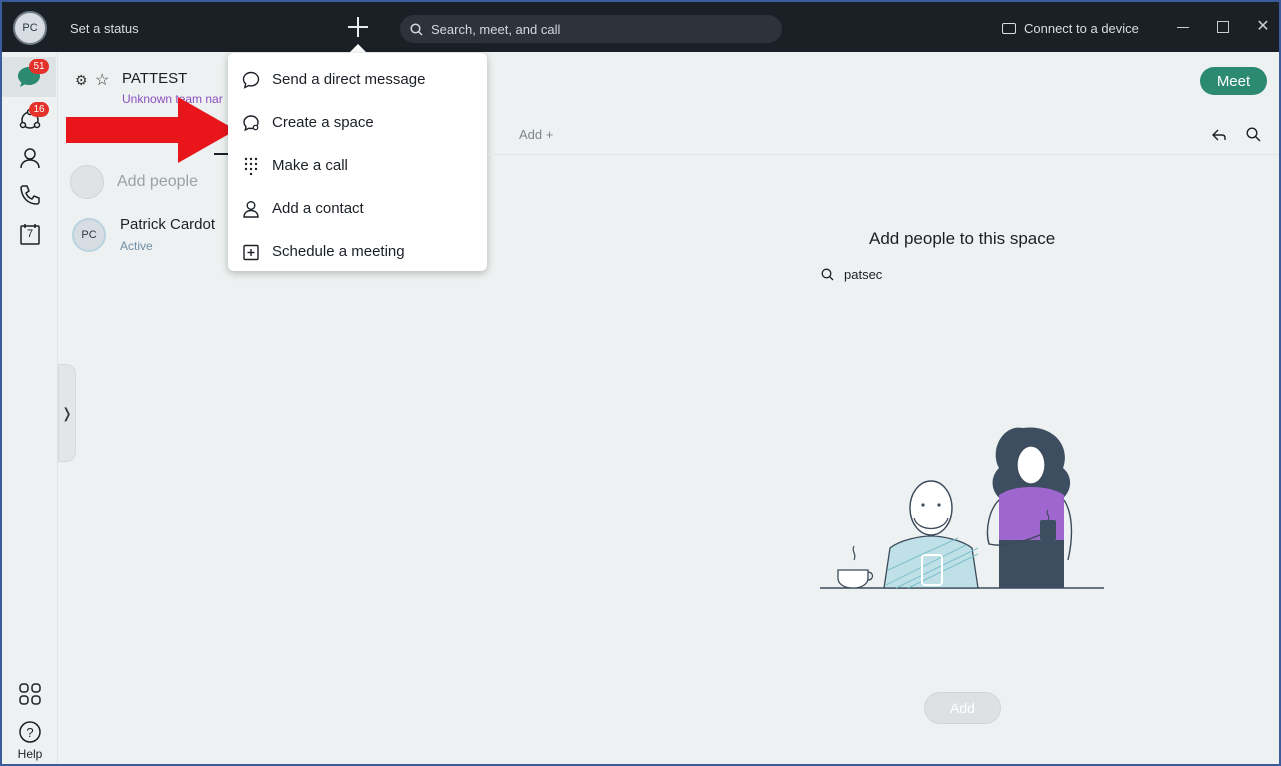 Image resolution: width=1281 pixels, height=766 pixels. Describe the element at coordinates (102, 80) in the screenshot. I see `star-icon: ☆` at that location.